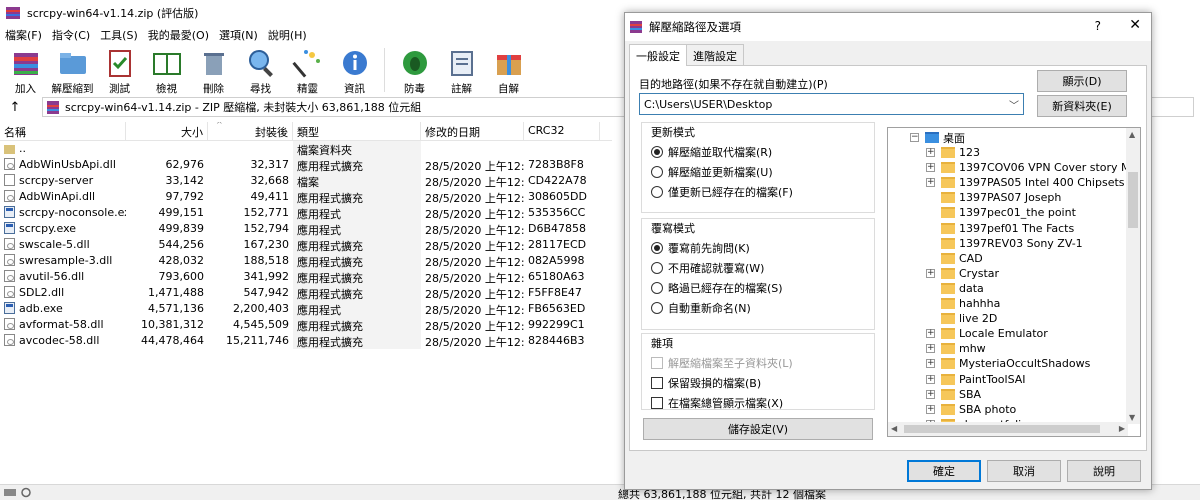  Describe the element at coordinates (715, 54) in the screenshot. I see `tab-advanced: 進階設定` at that location.